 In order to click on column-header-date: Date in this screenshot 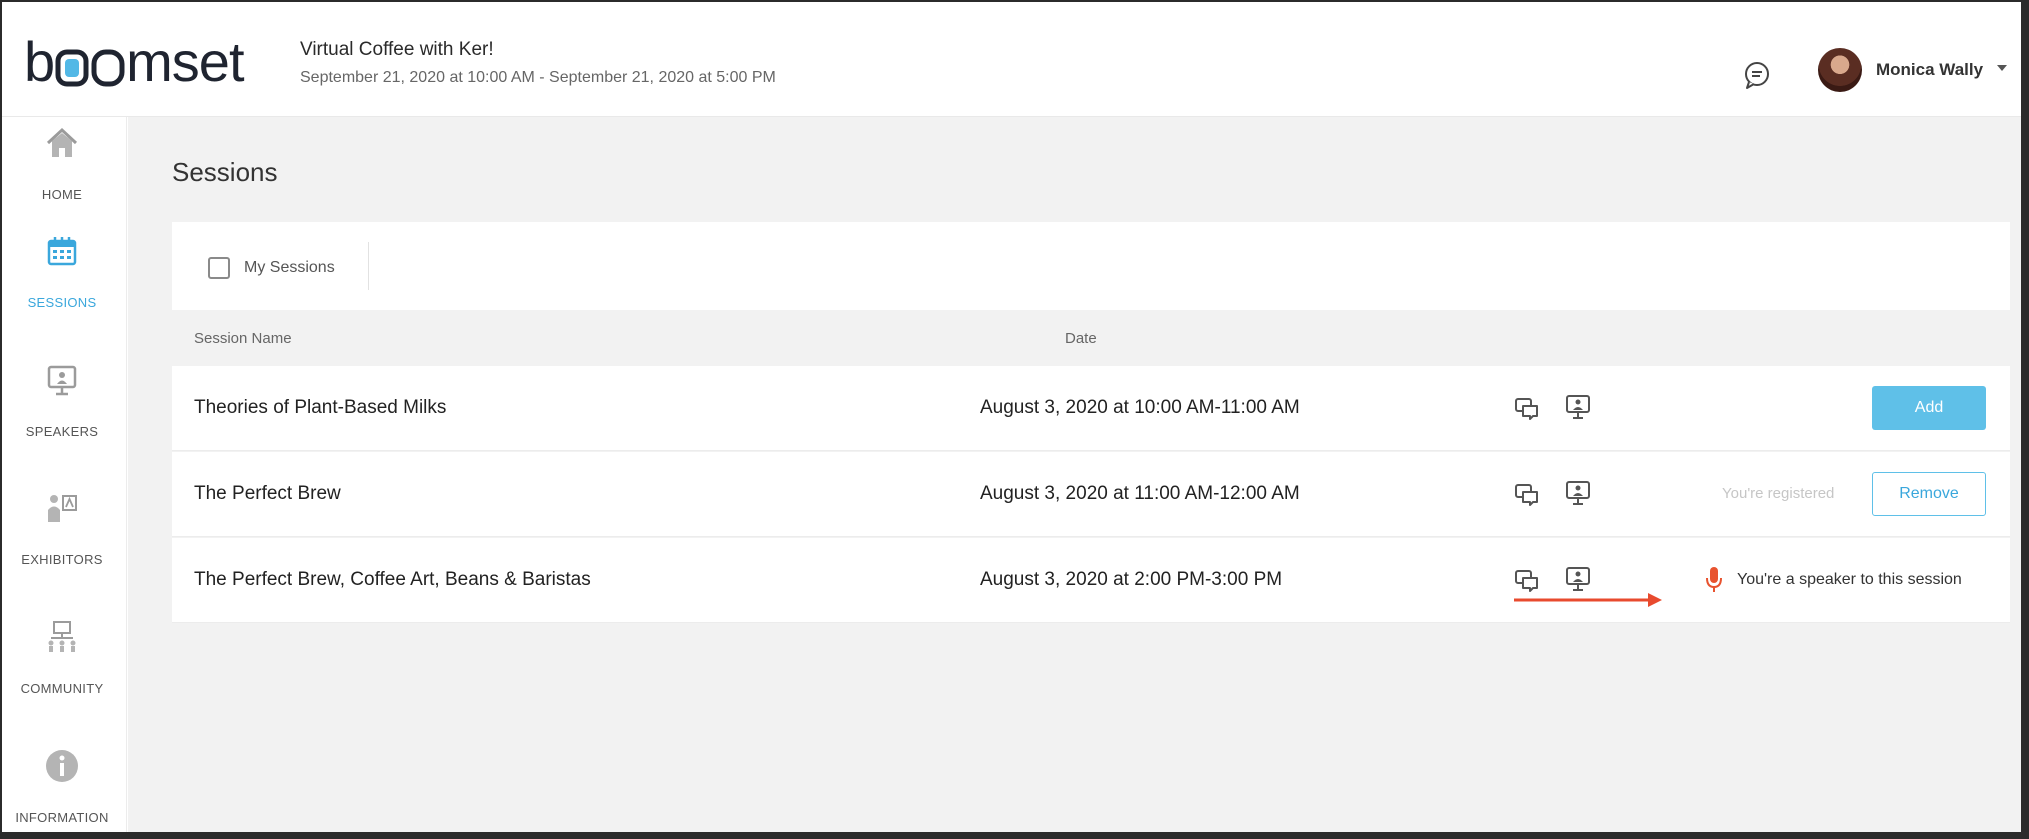, I will do `click(1081, 338)`.